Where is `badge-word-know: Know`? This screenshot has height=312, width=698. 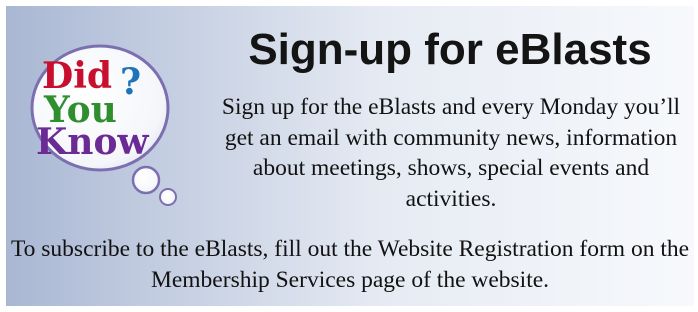 badge-word-know: Know is located at coordinates (92, 142).